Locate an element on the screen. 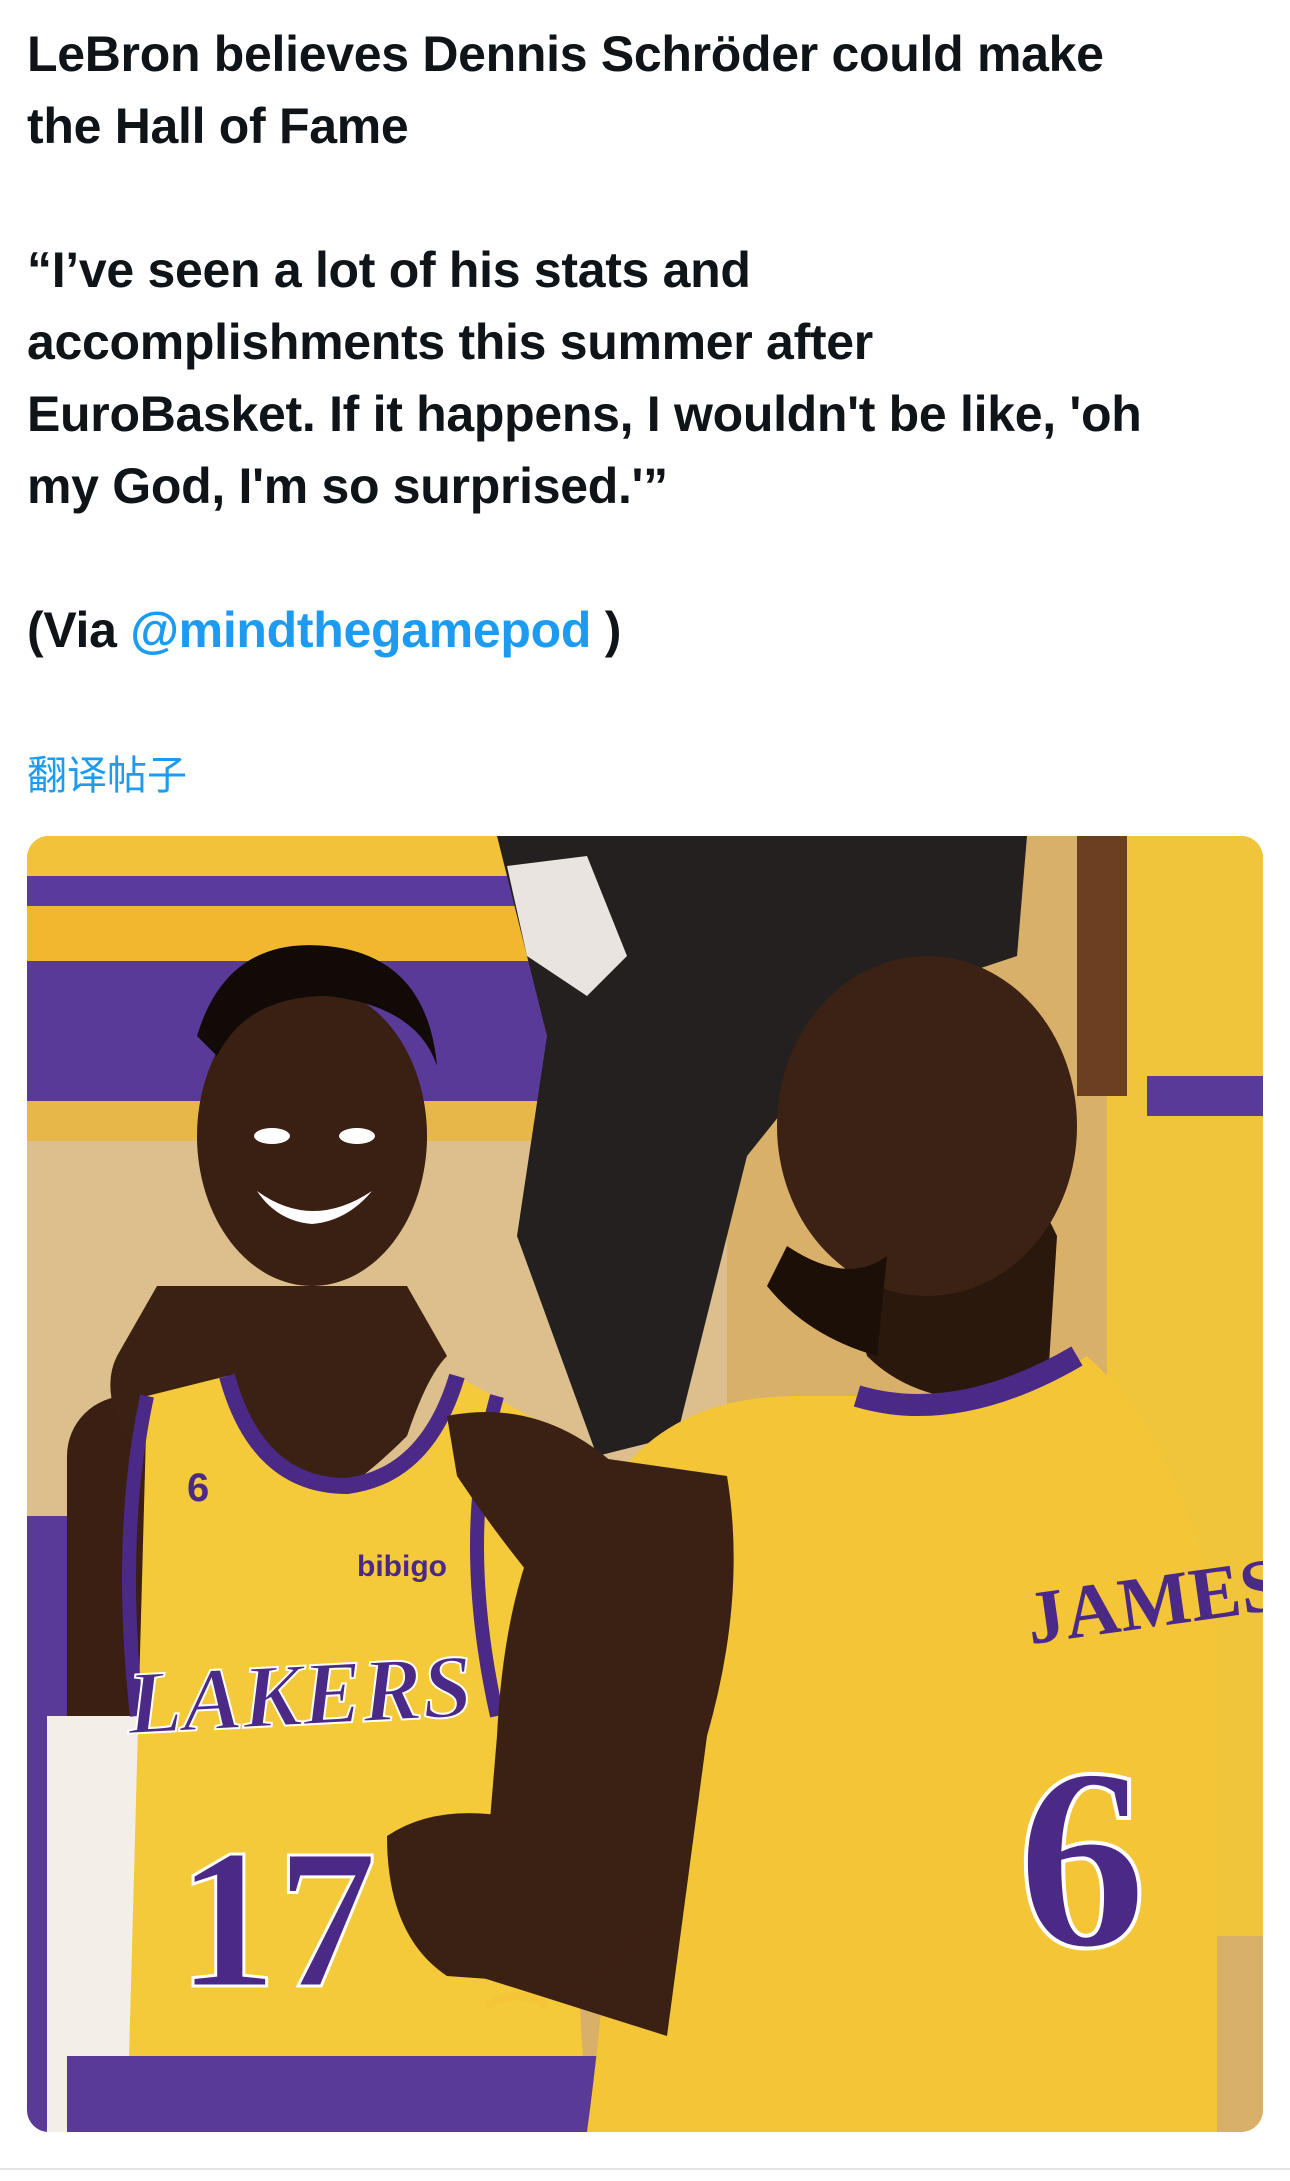 Image resolution: width=1290 pixels, height=2181 pixels. via-prefix: (Via is located at coordinates (79, 630).